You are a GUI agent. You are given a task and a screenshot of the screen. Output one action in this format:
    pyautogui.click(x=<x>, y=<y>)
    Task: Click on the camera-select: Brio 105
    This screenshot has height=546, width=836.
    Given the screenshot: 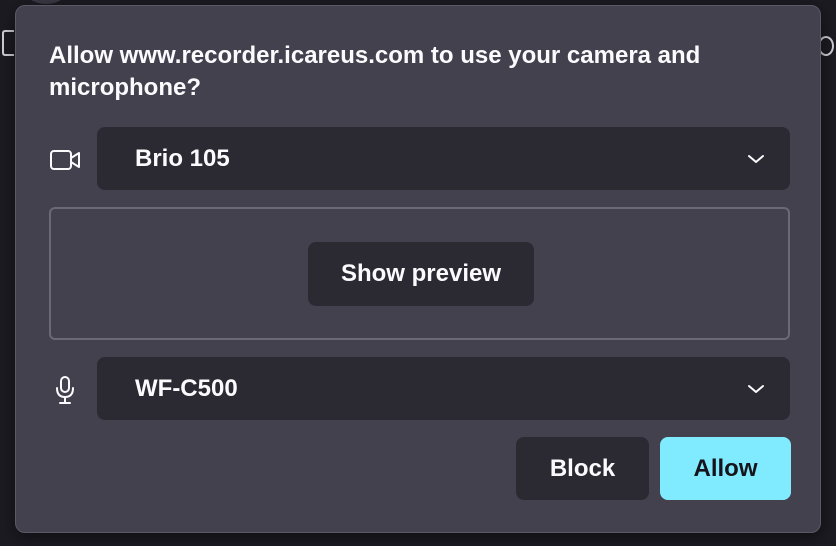 What is the action you would take?
    pyautogui.click(x=443, y=158)
    